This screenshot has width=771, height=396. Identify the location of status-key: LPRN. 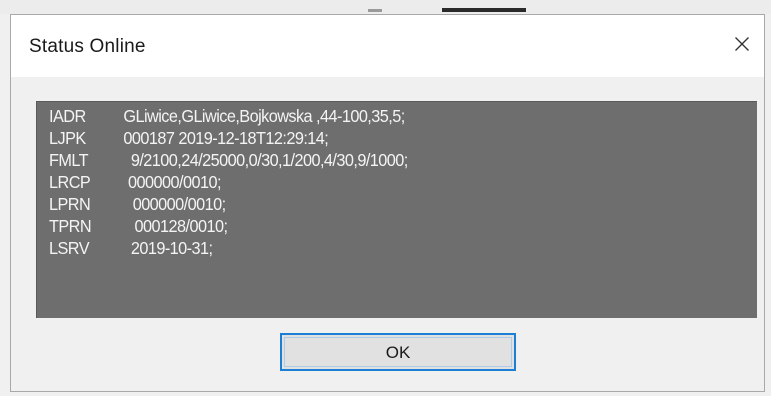
(70, 204).